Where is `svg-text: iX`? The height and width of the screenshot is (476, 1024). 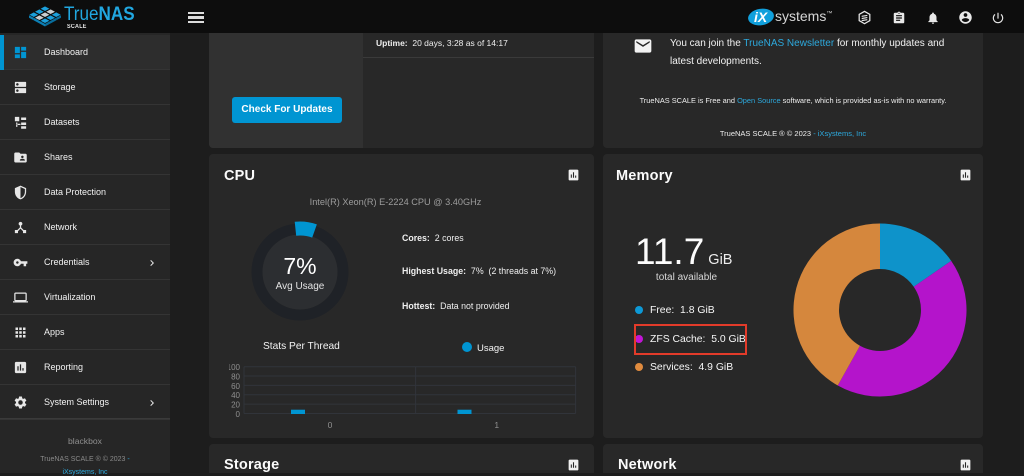 svg-text: iX is located at coordinates (761, 17).